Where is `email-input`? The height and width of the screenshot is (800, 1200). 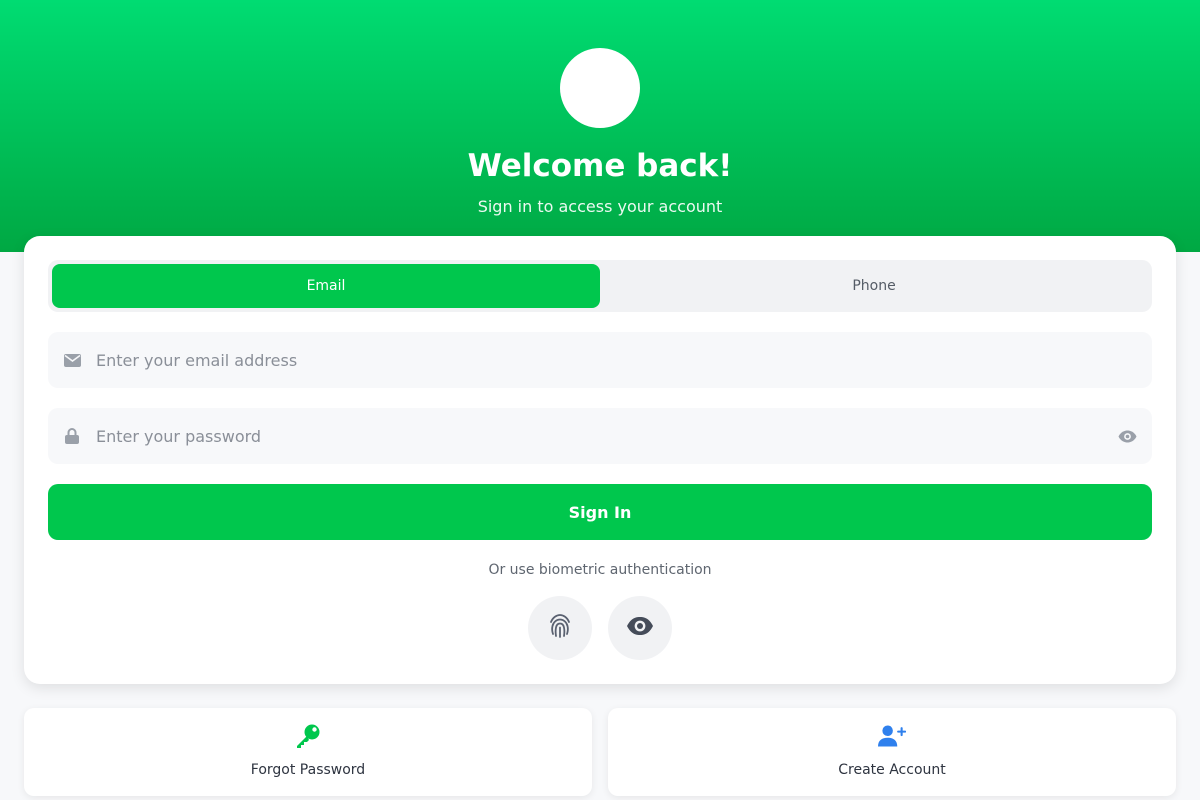
email-input is located at coordinates (596, 360).